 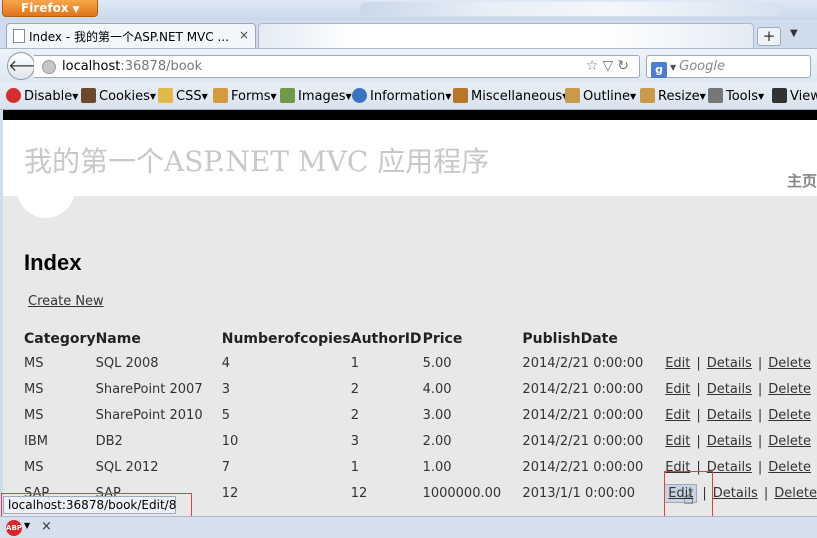 I want to click on table-cell: IBM, so click(x=36, y=441).